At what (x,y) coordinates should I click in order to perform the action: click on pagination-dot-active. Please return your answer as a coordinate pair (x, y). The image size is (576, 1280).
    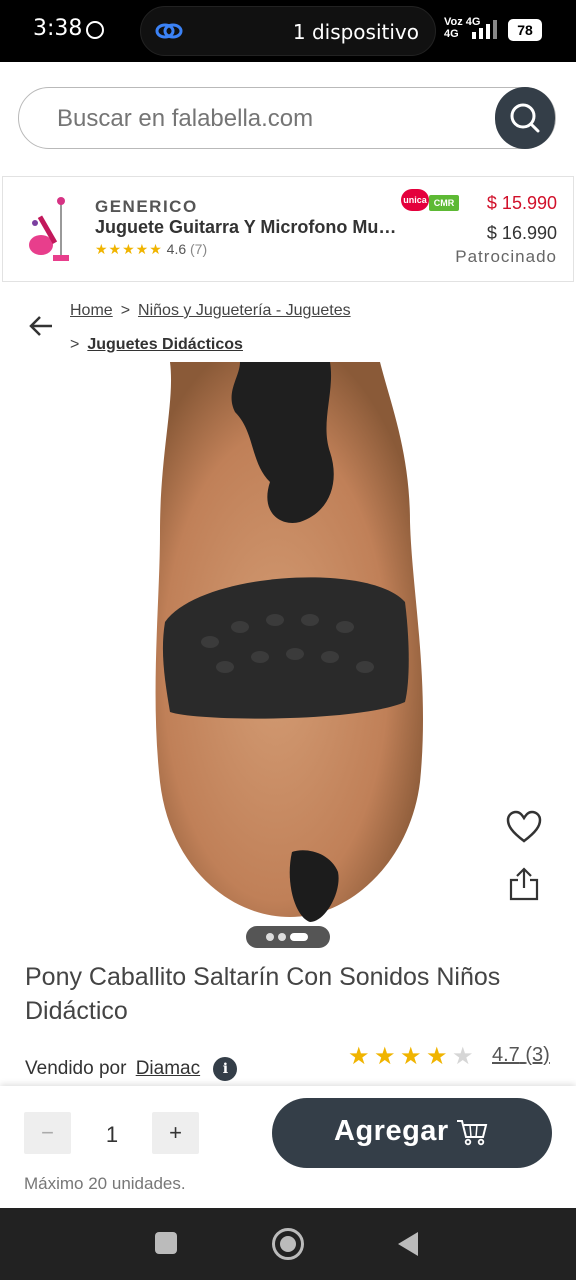
    Looking at the image, I should click on (299, 937).